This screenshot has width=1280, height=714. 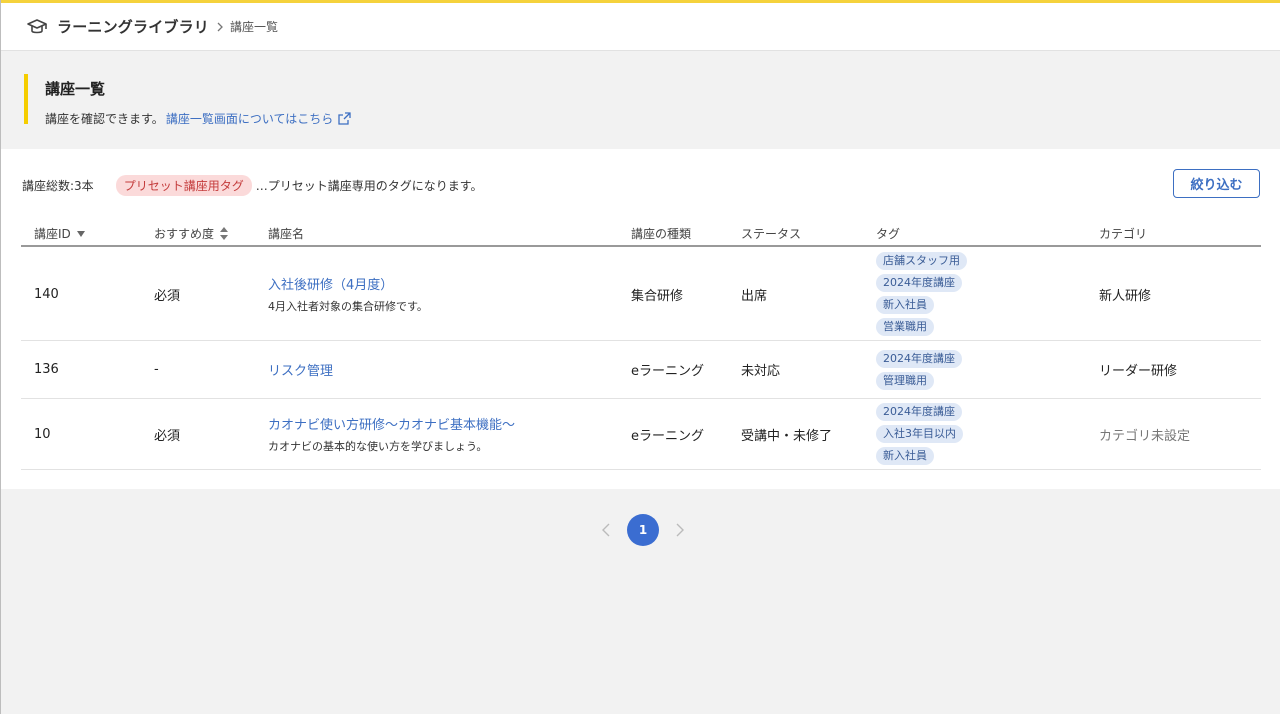 What do you see at coordinates (324, 100) in the screenshot?
I see `page-heading: 講座一覧 講座を確認できます。 講座一覧画面についてはこちら` at bounding box center [324, 100].